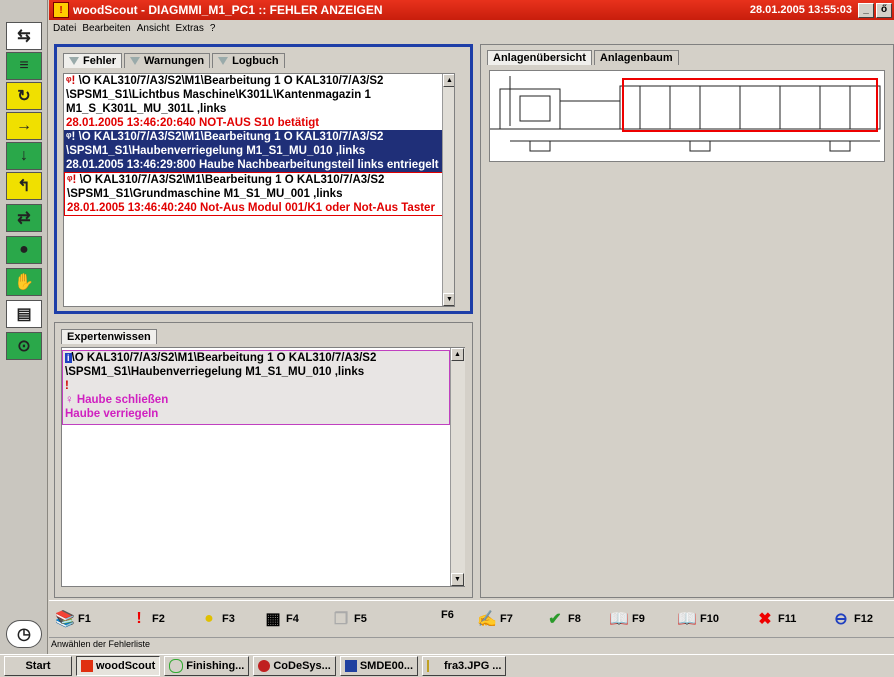 The height and width of the screenshot is (677, 894). I want to click on finishing-icon, so click(176, 666).